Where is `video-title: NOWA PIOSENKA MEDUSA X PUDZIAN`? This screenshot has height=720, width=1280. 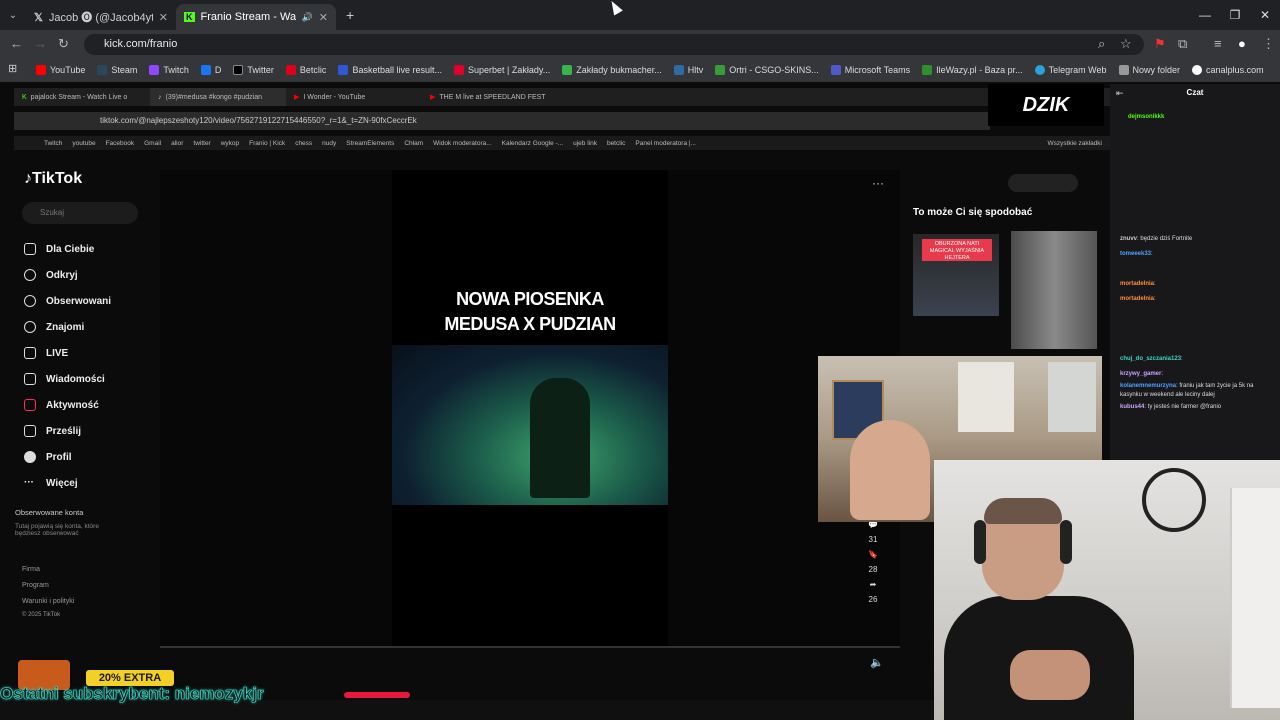 video-title: NOWA PIOSENKA MEDUSA X PUDZIAN is located at coordinates (530, 311).